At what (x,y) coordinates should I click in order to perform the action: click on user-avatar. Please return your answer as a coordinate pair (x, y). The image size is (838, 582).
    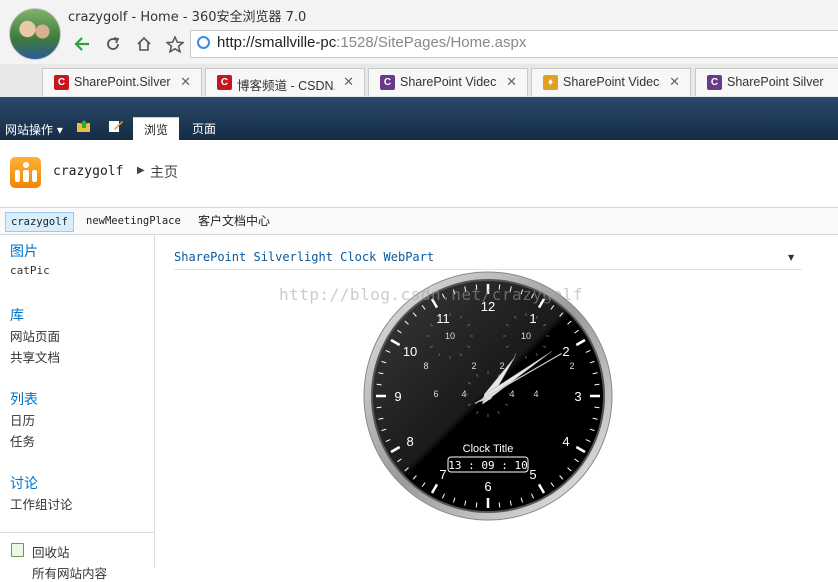
    Looking at the image, I should click on (35, 34).